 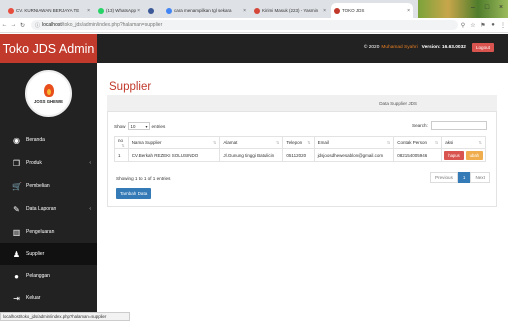 I want to click on column-header-no: no ⇅, so click(x=121, y=142).